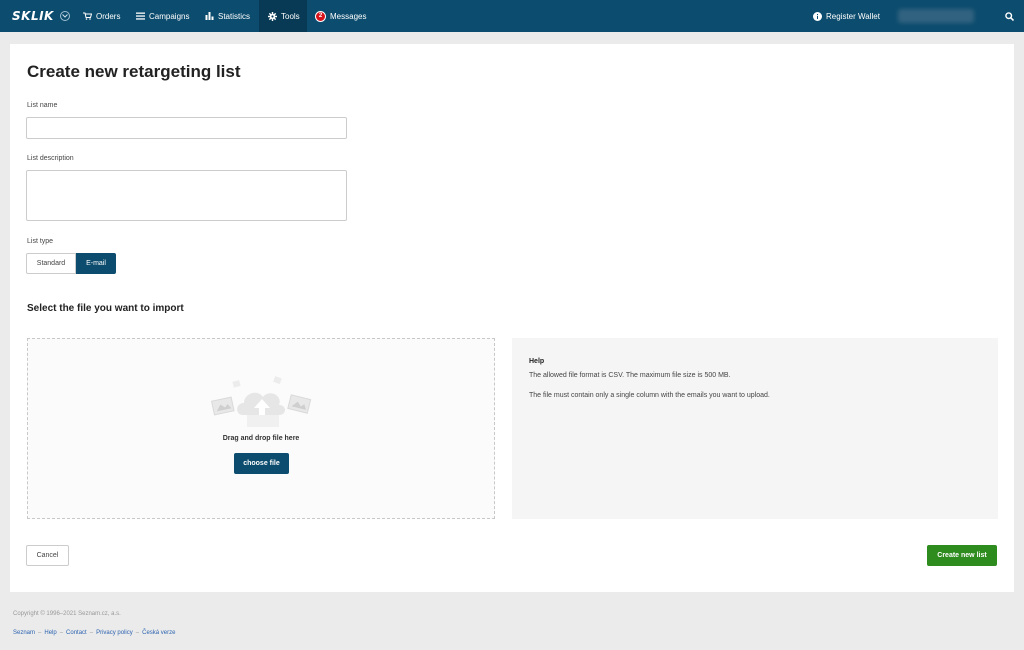 The image size is (1024, 650). I want to click on sklik-logo: SKLIK, so click(41, 16).